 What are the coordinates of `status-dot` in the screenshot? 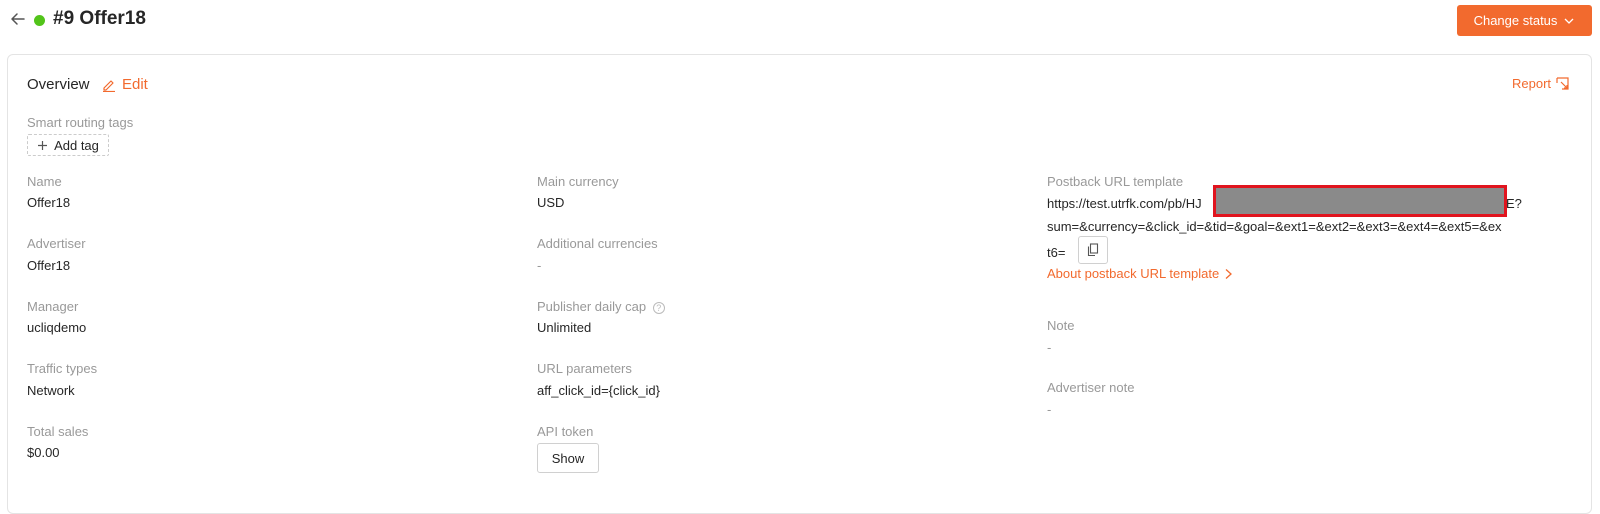 It's located at (39, 20).